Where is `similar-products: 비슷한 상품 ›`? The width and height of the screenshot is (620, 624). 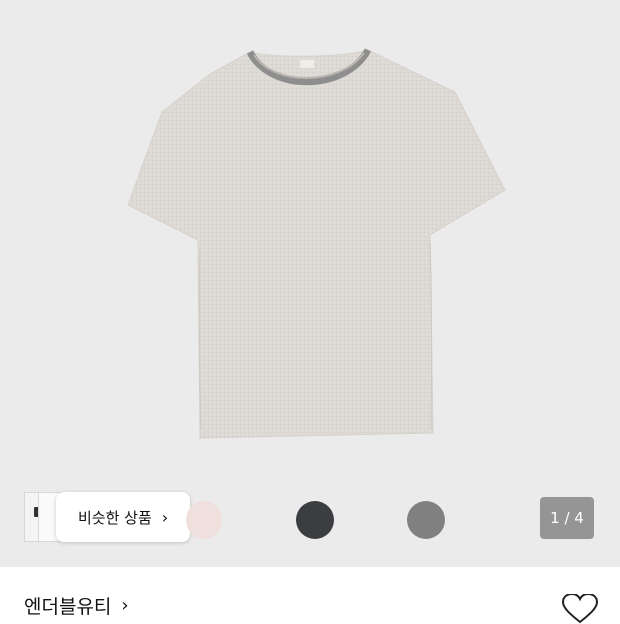 similar-products: 비슷한 상품 › is located at coordinates (111, 517).